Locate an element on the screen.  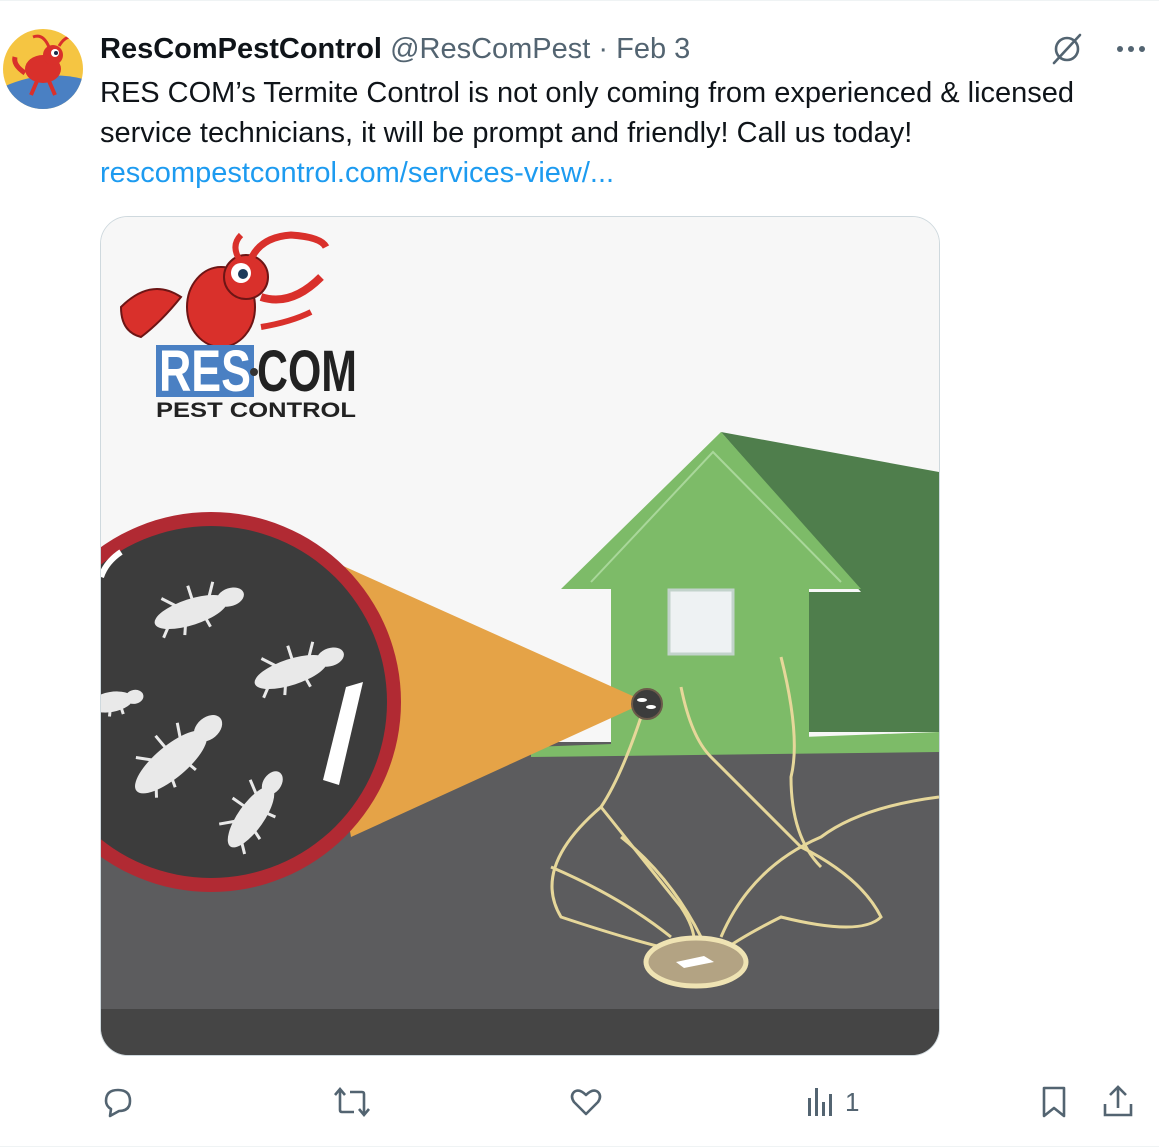
avatar is located at coordinates (43, 69).